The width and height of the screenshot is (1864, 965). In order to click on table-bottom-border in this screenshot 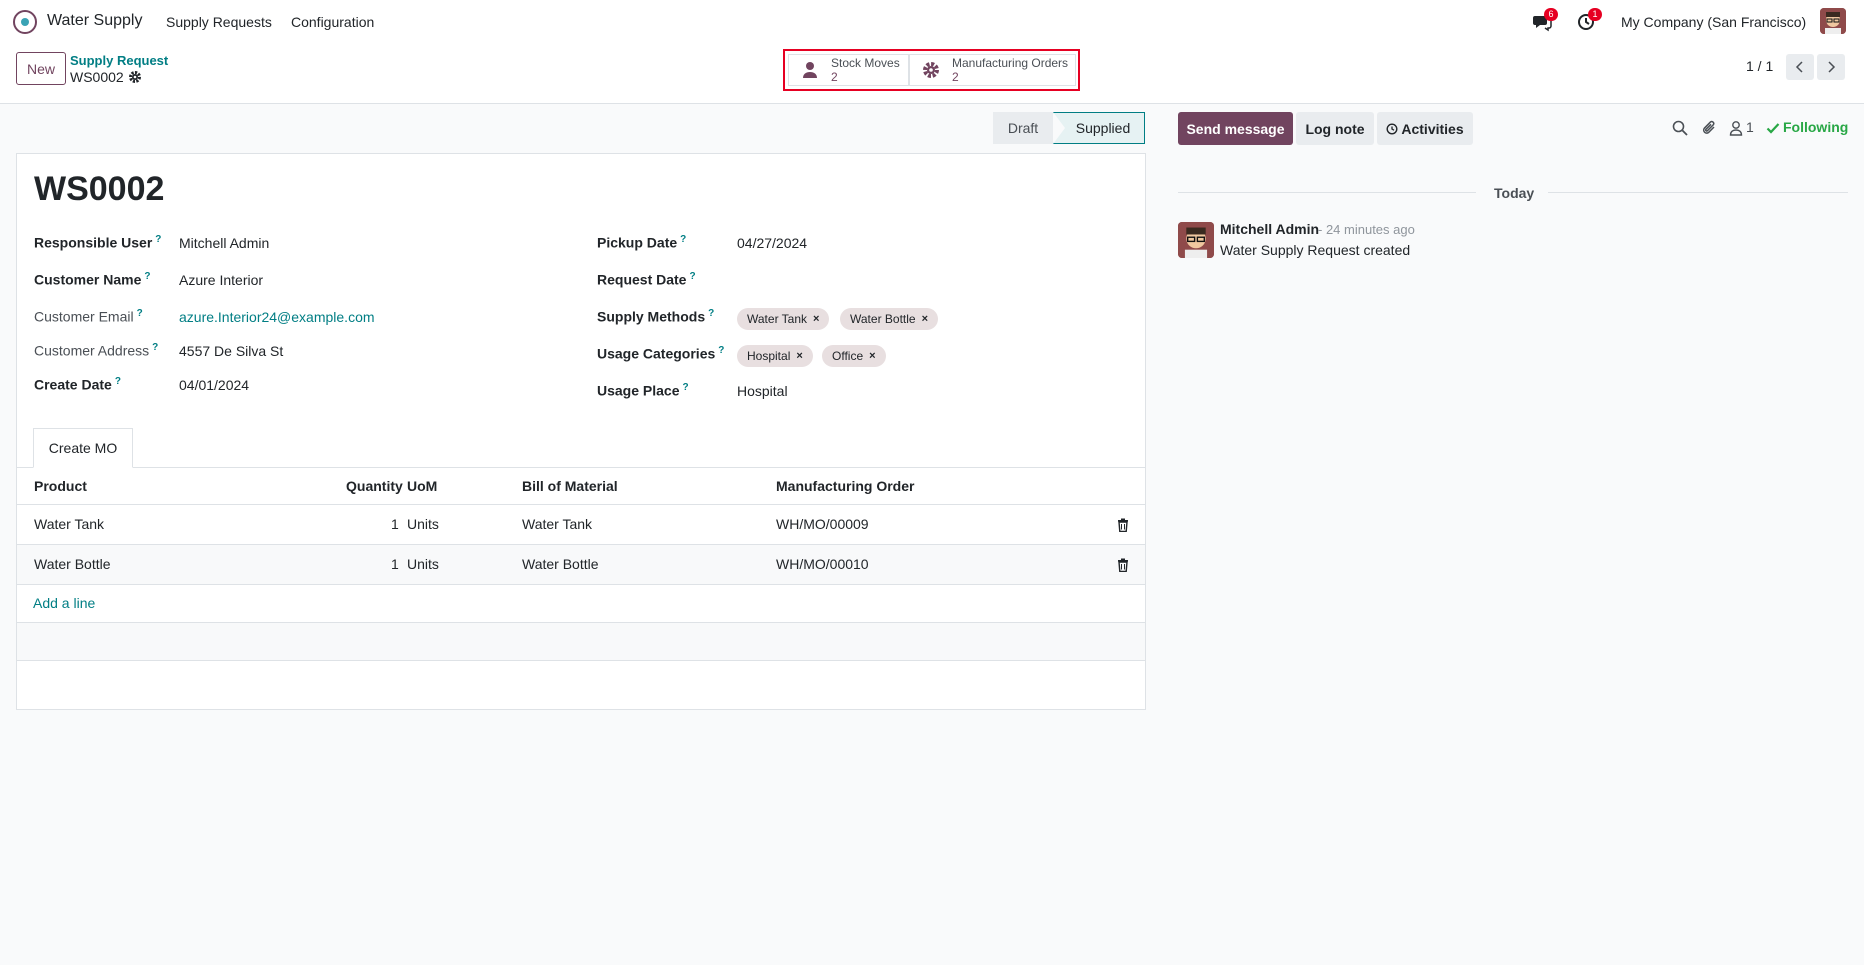, I will do `click(581, 660)`.